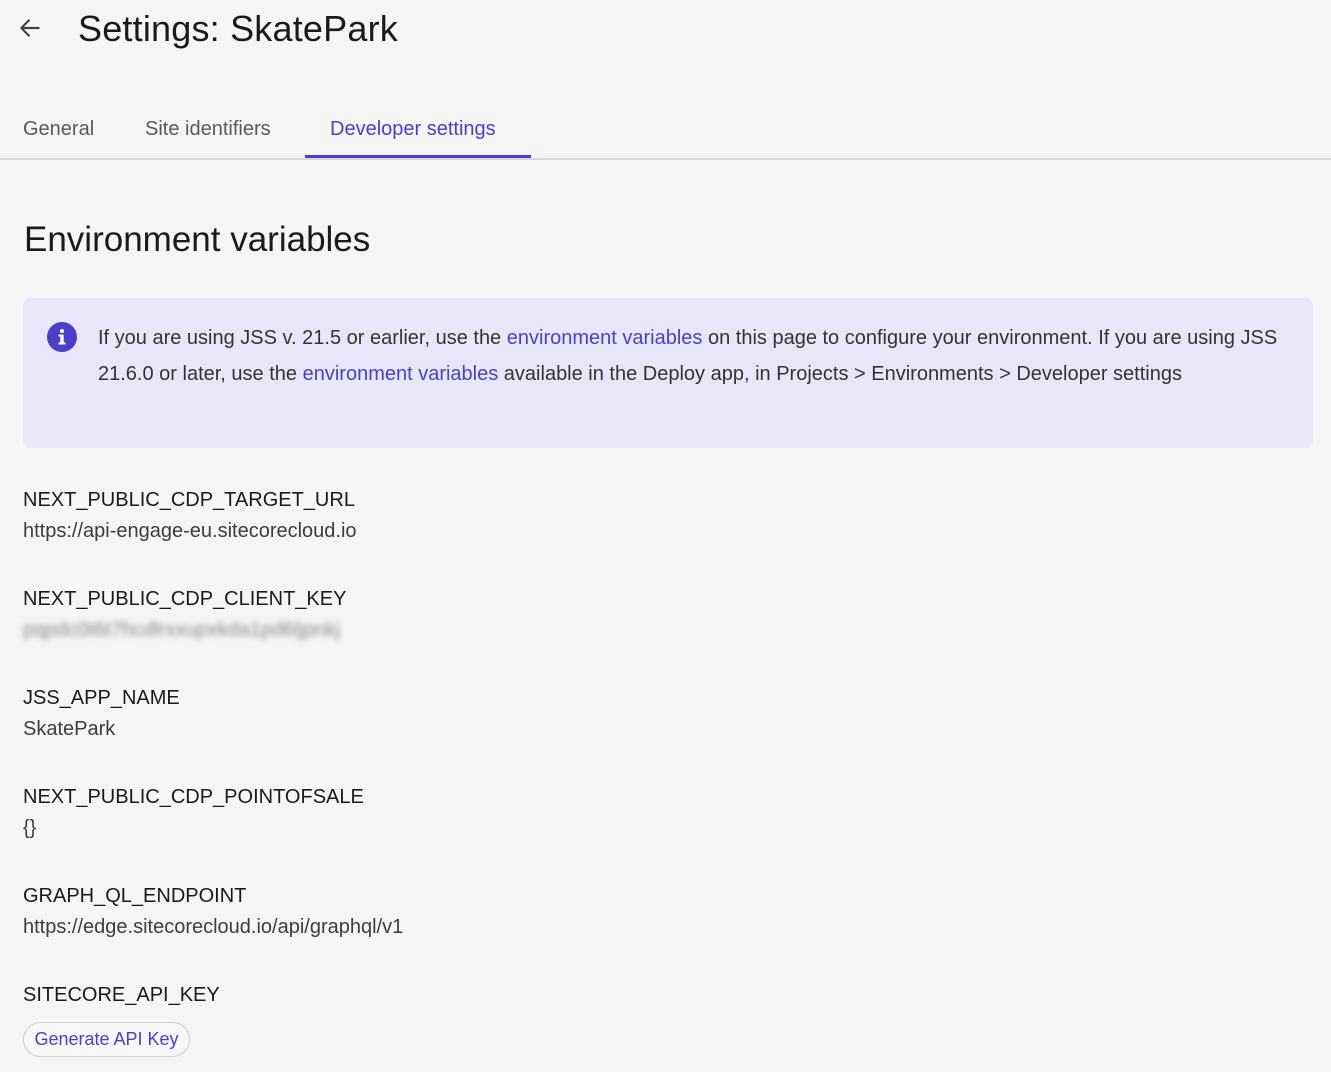 The width and height of the screenshot is (1331, 1072). What do you see at coordinates (106, 1039) in the screenshot?
I see `generate-api-key-button: Generate API Key` at bounding box center [106, 1039].